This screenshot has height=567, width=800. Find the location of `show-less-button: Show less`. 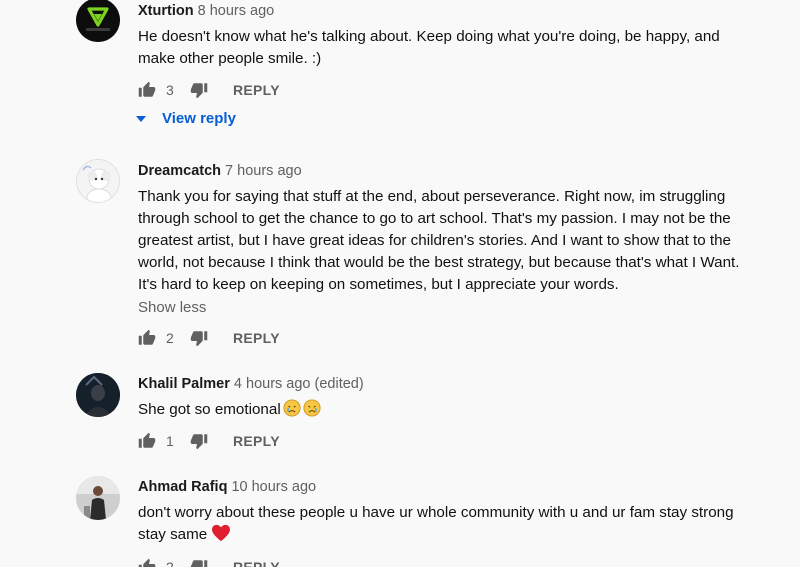

show-less-button: Show less is located at coordinates (448, 308).